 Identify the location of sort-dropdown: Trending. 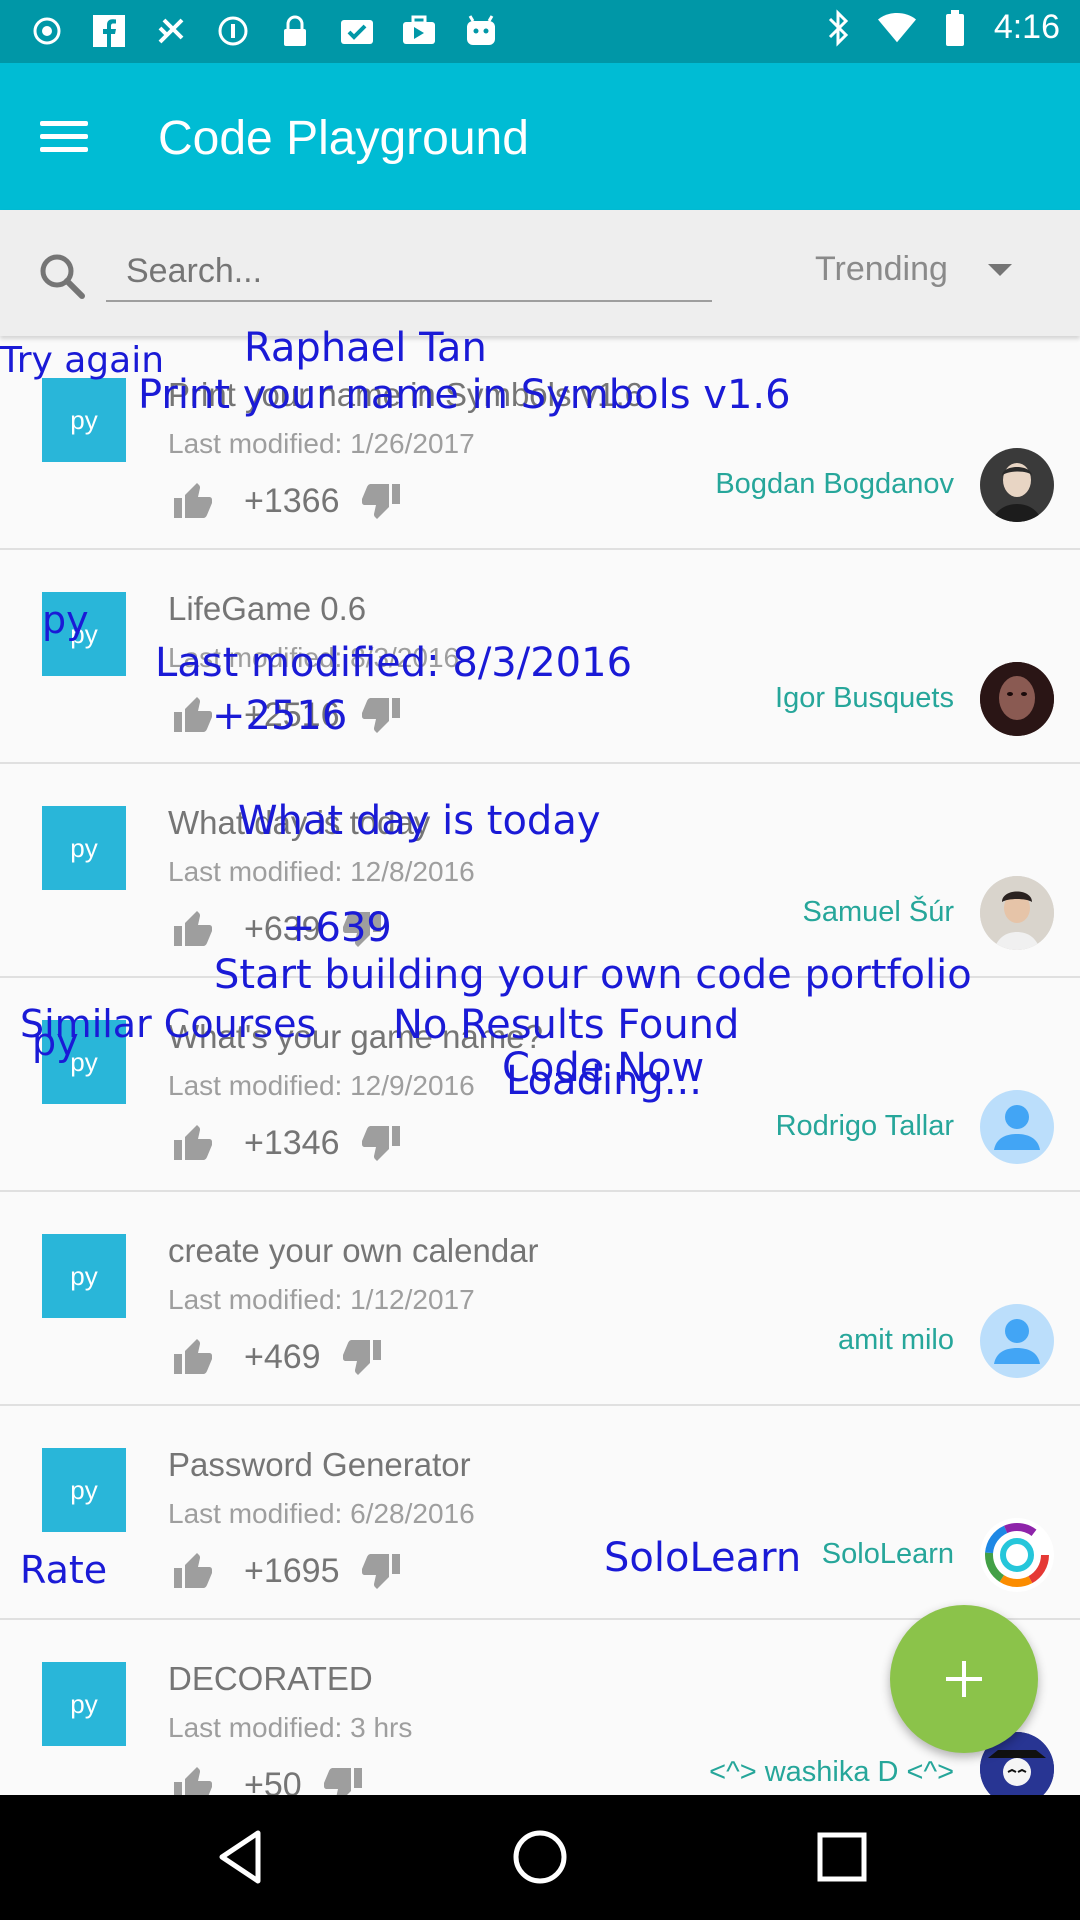
(913, 269).